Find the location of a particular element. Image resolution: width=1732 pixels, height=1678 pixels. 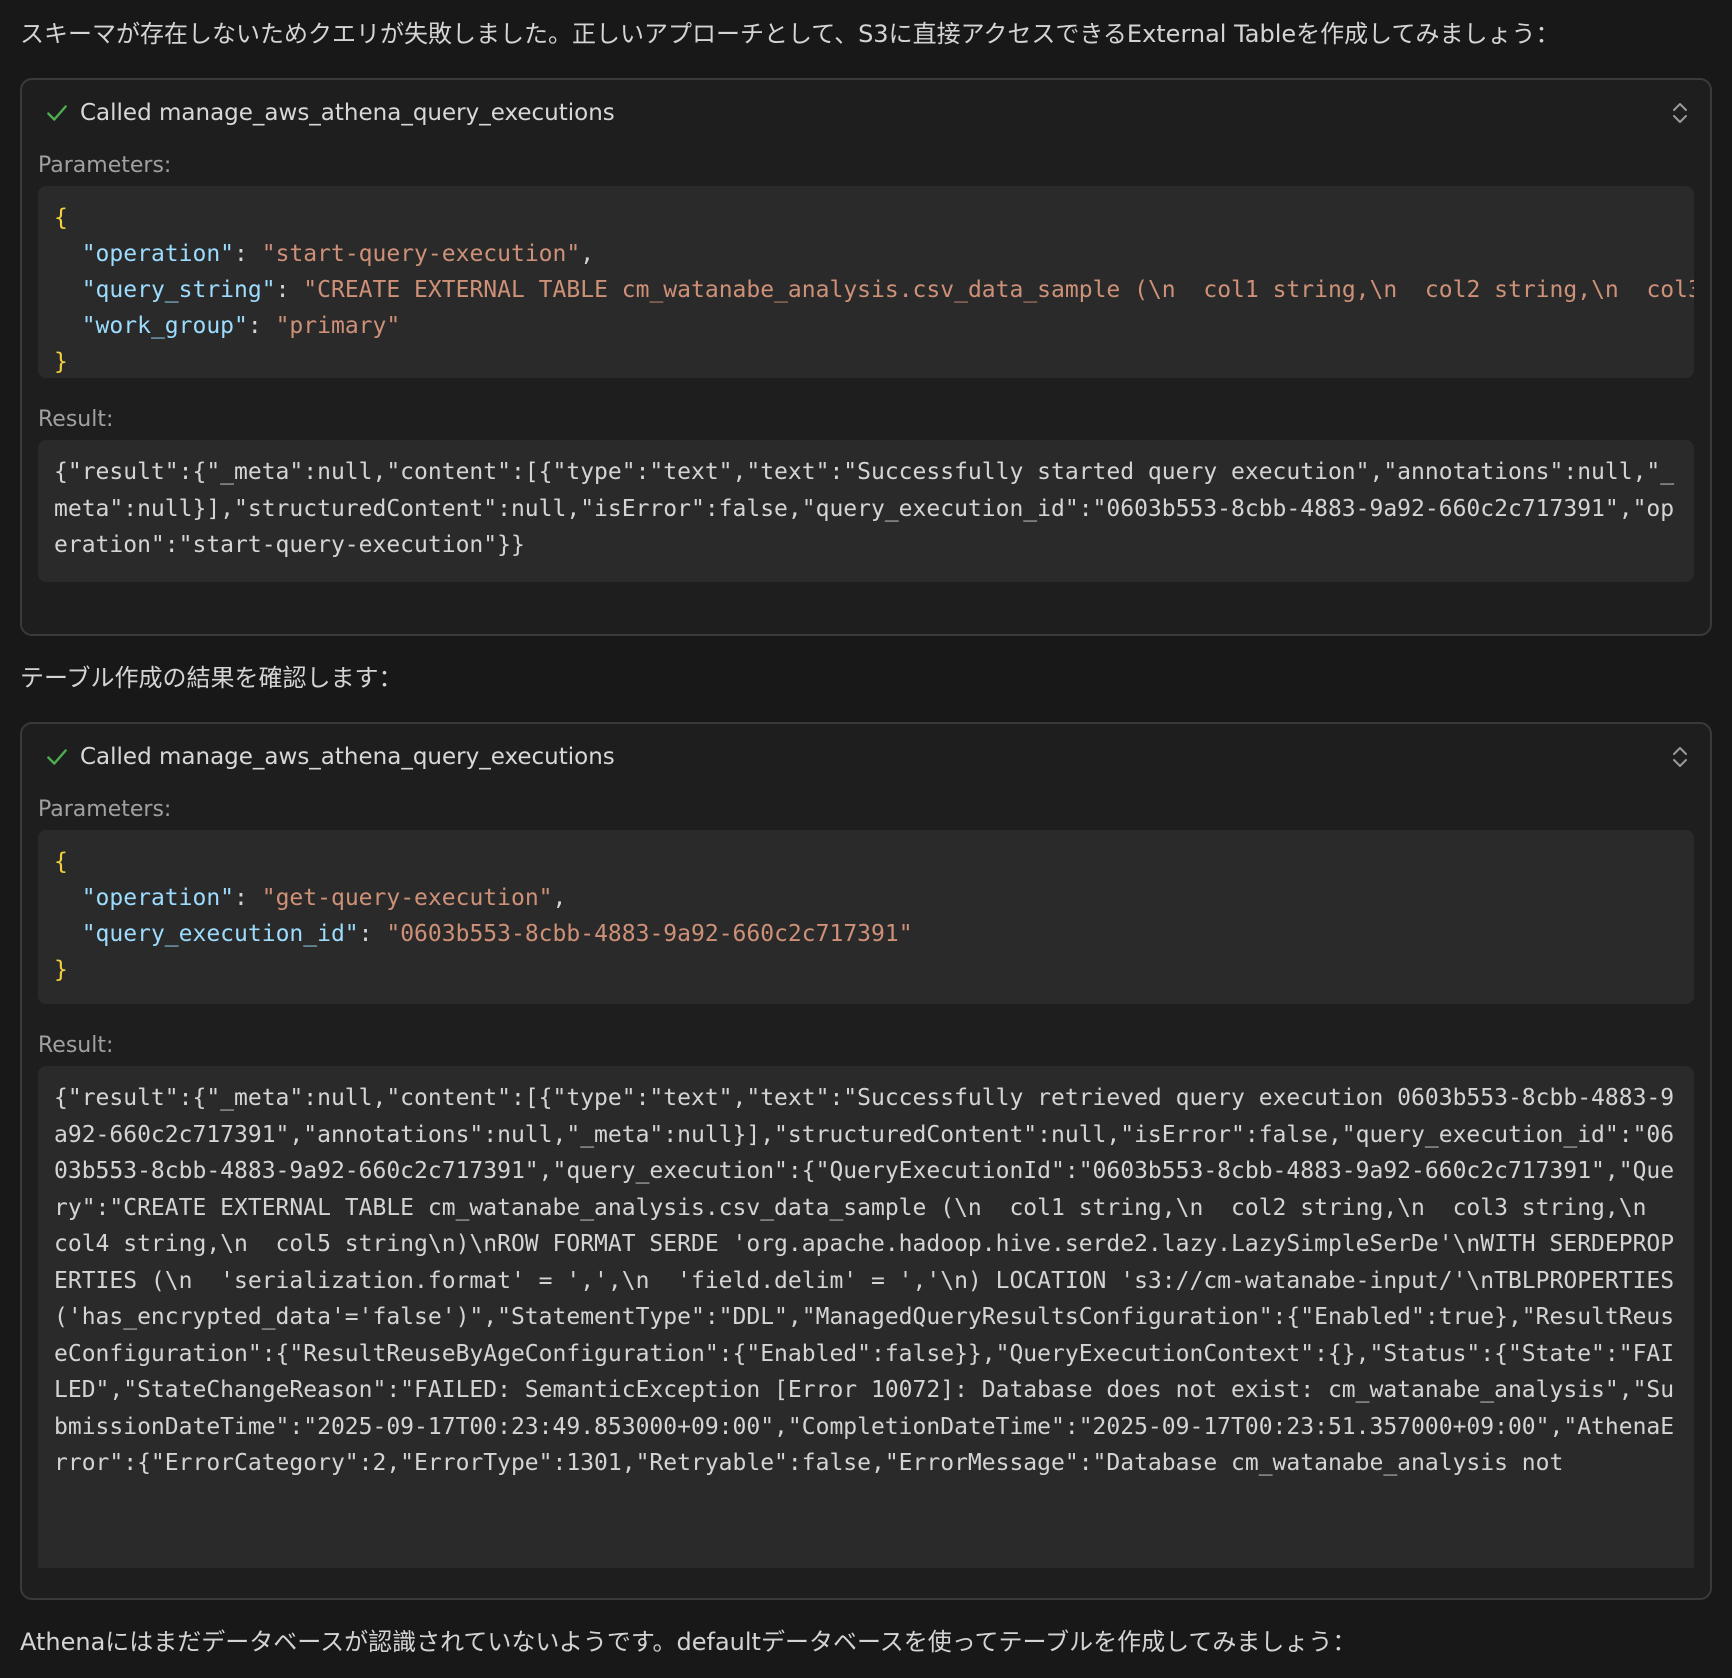

assistant-message-check: テーブル作成の結果を確認します： is located at coordinates (211, 678).